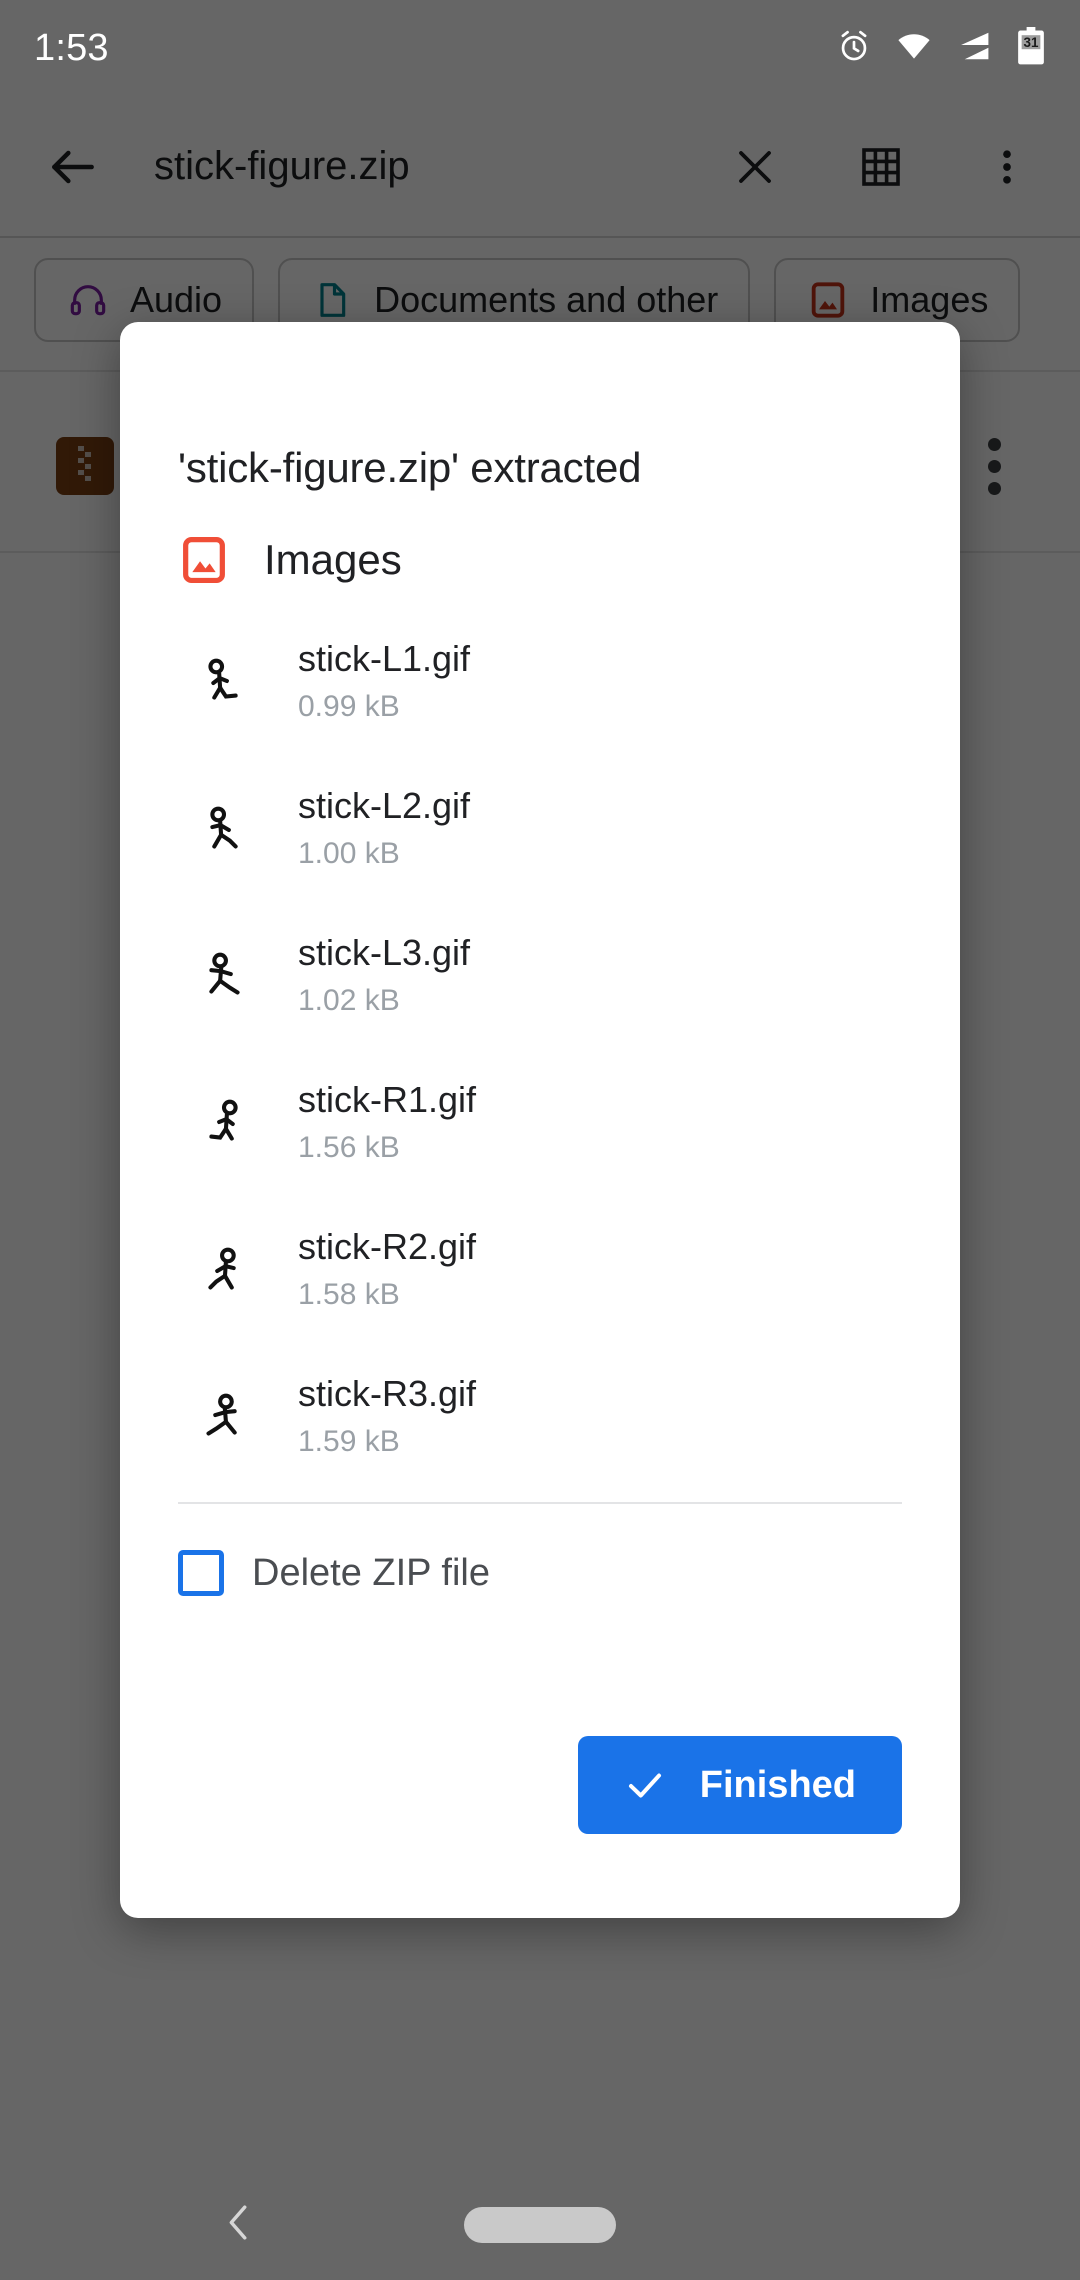 This screenshot has height=2280, width=1080. I want to click on delete-zip-checkbox-row: Delete ZIP file, so click(540, 1550).